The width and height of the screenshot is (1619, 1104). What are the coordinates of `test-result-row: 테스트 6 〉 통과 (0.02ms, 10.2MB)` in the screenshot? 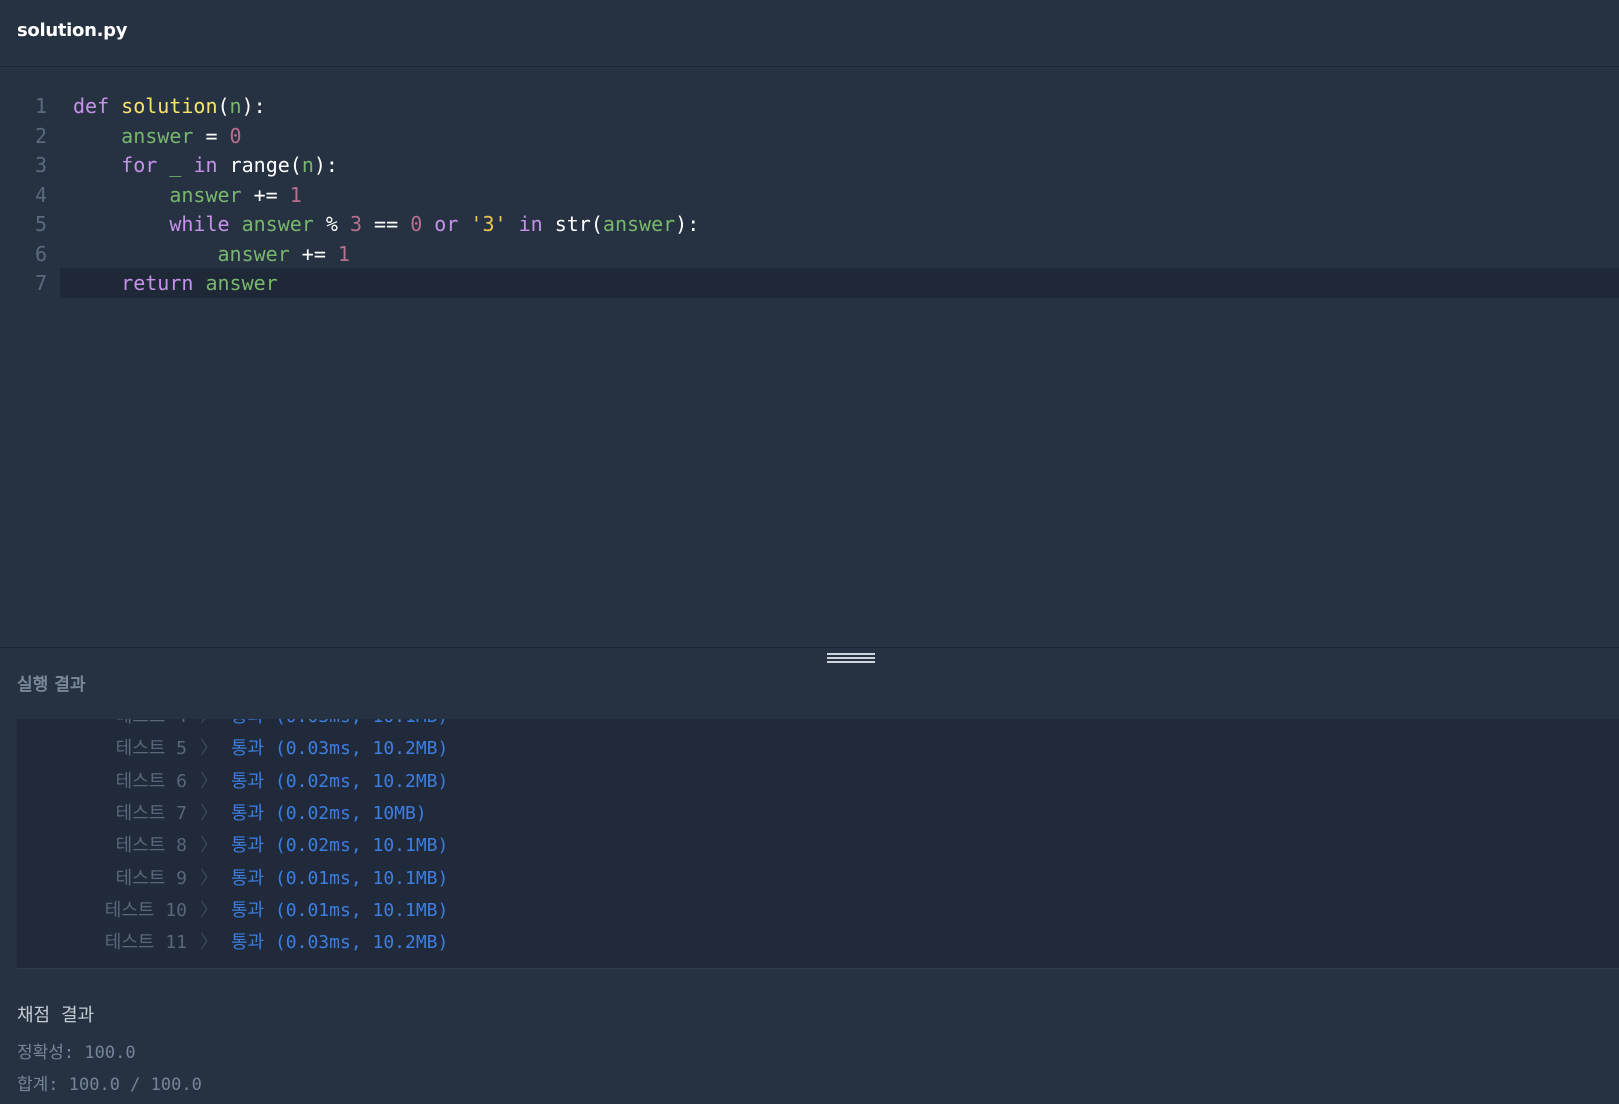 It's located at (818, 781).